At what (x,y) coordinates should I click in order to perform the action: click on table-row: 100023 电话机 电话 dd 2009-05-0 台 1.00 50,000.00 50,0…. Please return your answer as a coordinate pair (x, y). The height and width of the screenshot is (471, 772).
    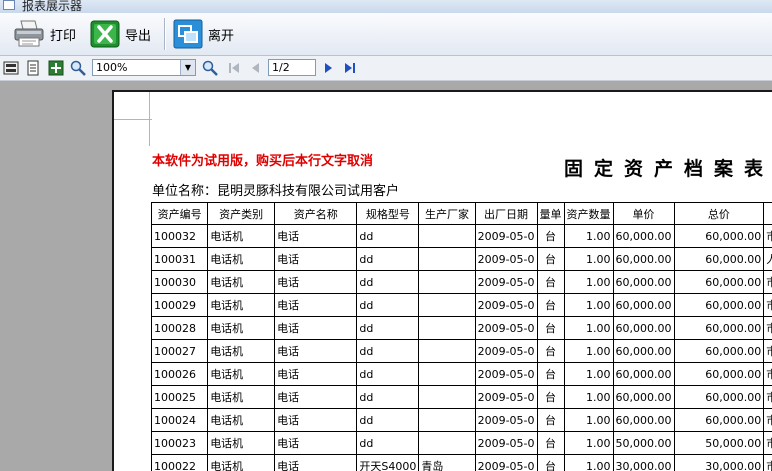
    Looking at the image, I should click on (461, 443).